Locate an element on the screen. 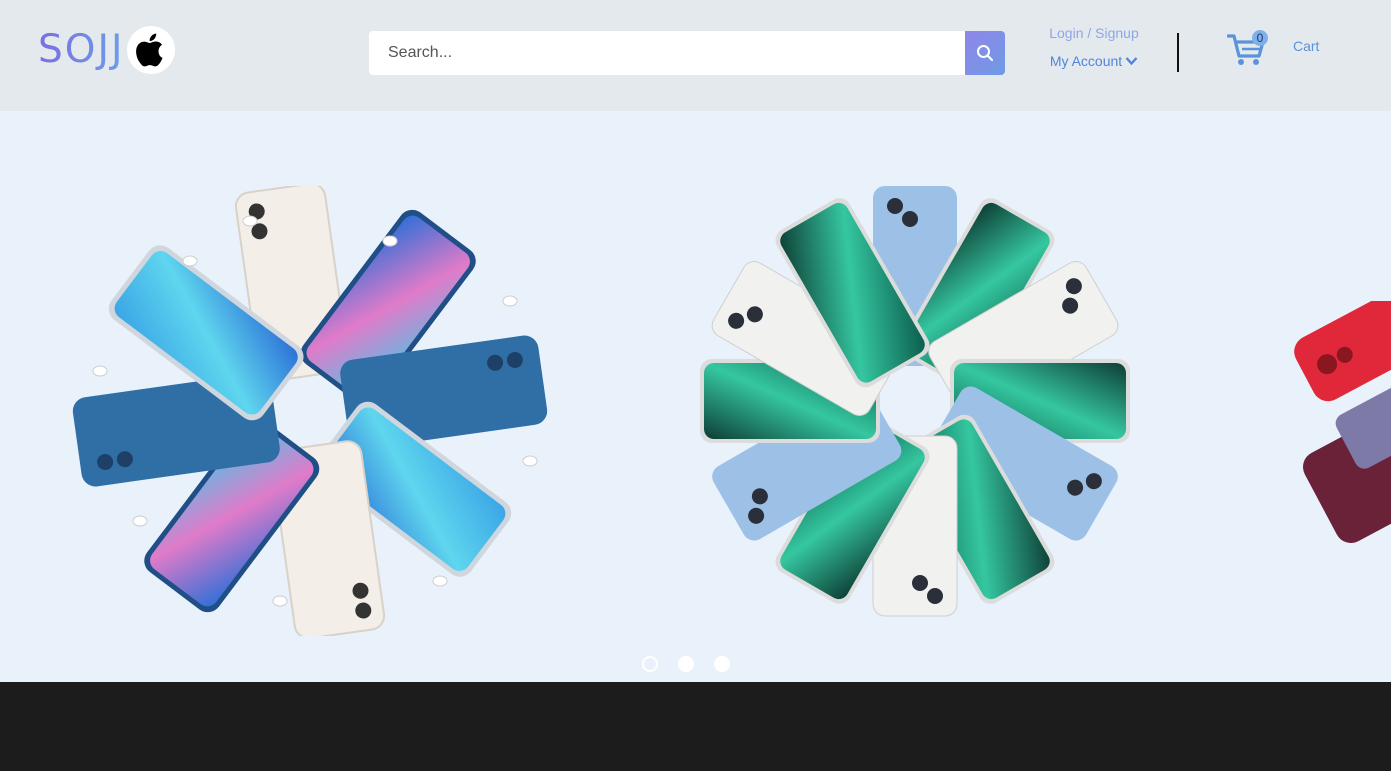  logo-text: SOJJ is located at coordinates (81, 50).